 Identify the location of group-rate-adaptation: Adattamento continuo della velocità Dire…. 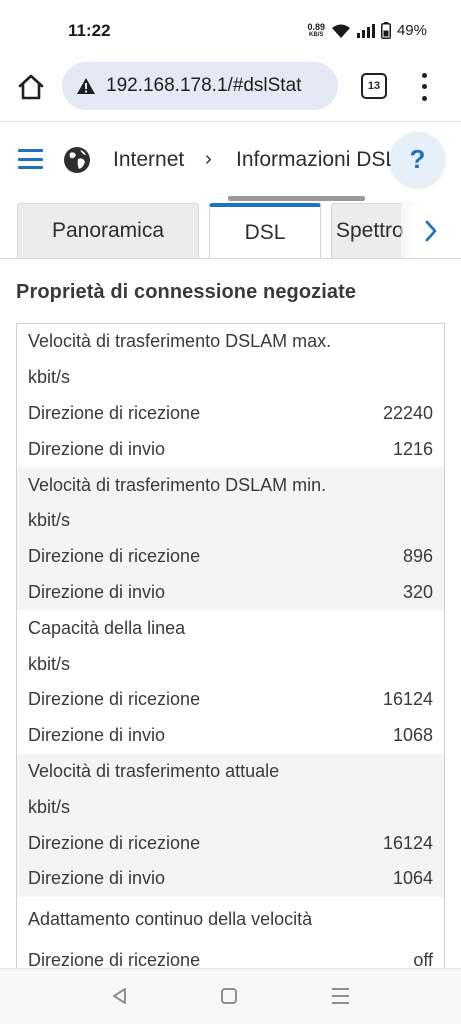
(230, 938).